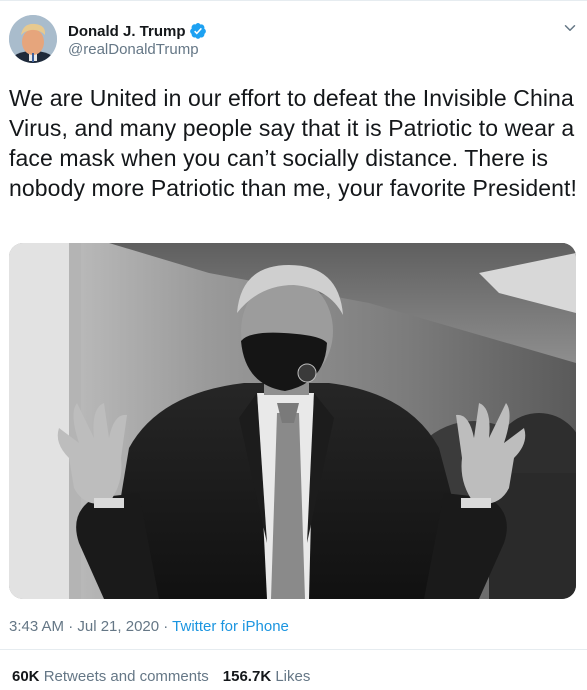 Image resolution: width=587 pixels, height=690 pixels. I want to click on retweets-stat: 60K Retweets and comments, so click(110, 676).